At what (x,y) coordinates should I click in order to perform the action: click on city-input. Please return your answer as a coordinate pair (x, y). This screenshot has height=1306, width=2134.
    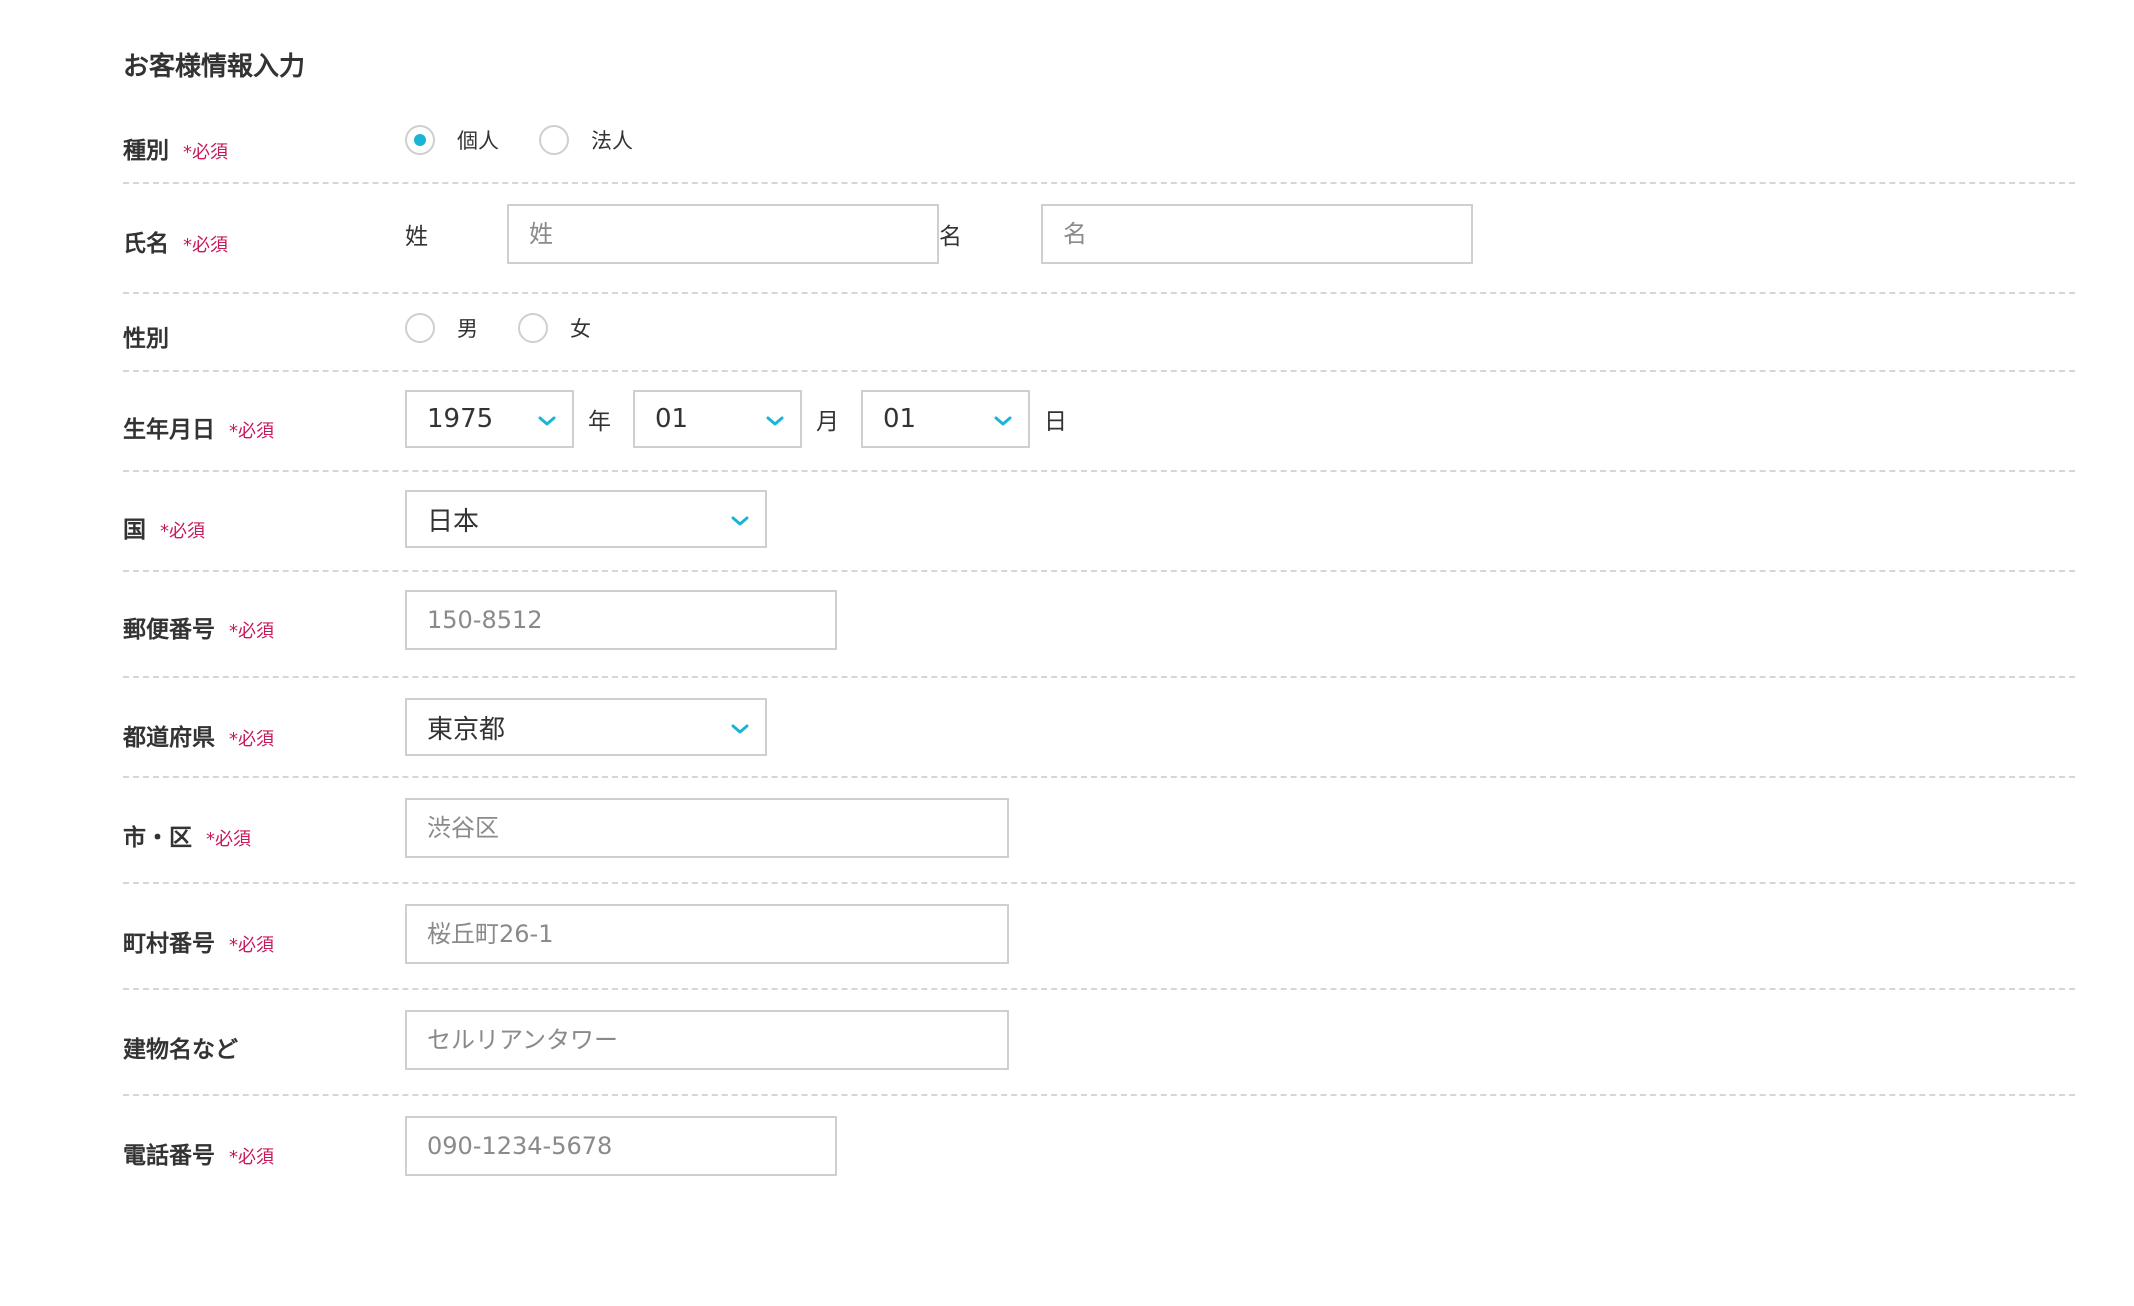
    Looking at the image, I should click on (707, 828).